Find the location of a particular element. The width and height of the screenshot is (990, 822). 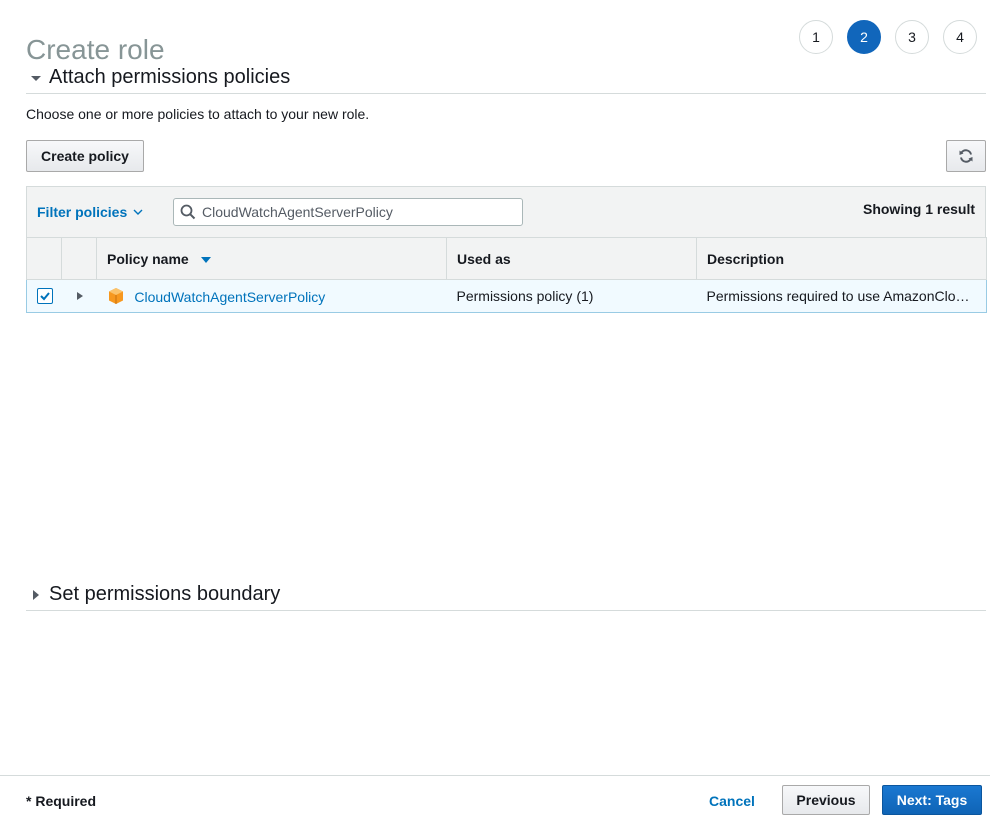

wizard-footer: * Required Cancel Previous Next: Tags is located at coordinates (495, 798).